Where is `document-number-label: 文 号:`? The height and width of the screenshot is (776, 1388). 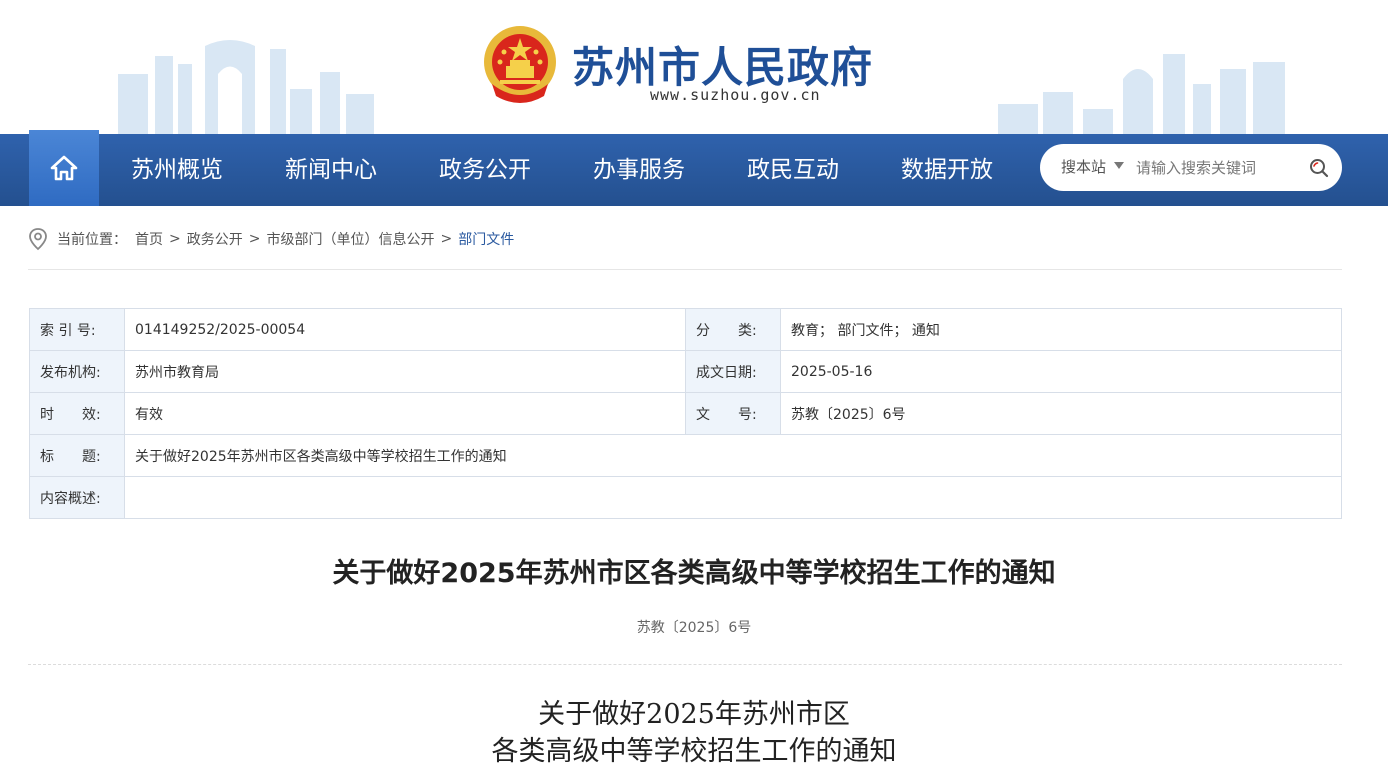 document-number-label: 文 号: is located at coordinates (733, 413).